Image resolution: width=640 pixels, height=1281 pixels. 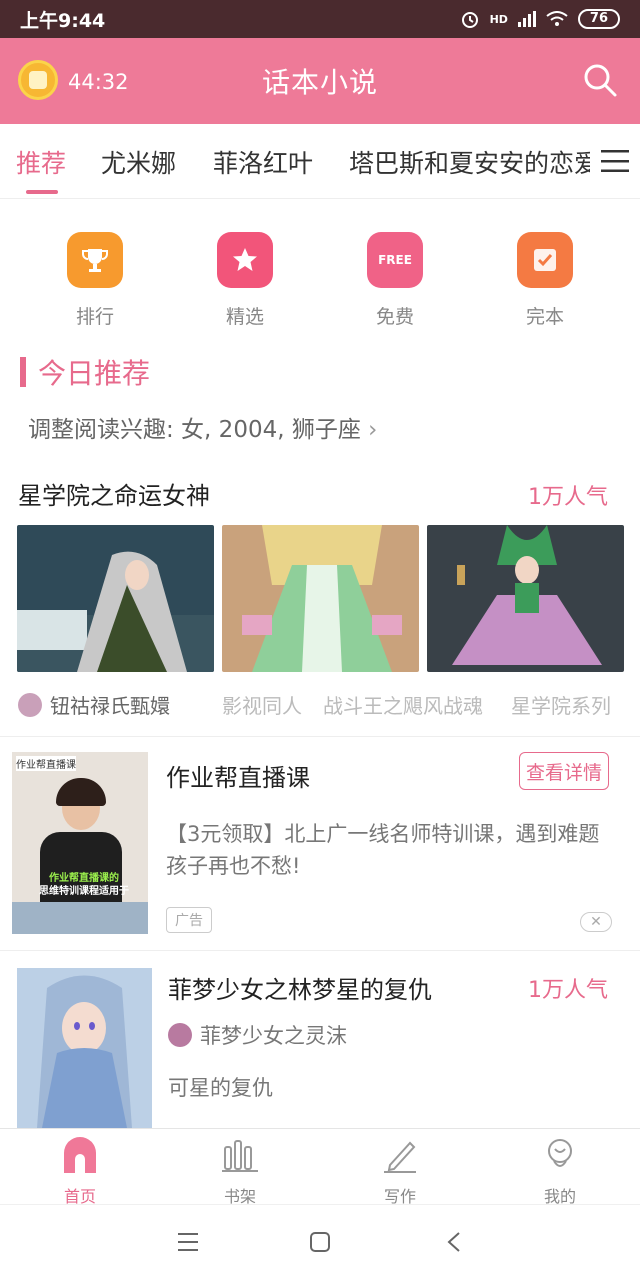 What do you see at coordinates (94, 317) in the screenshot?
I see `quick-rank-label: 排行` at bounding box center [94, 317].